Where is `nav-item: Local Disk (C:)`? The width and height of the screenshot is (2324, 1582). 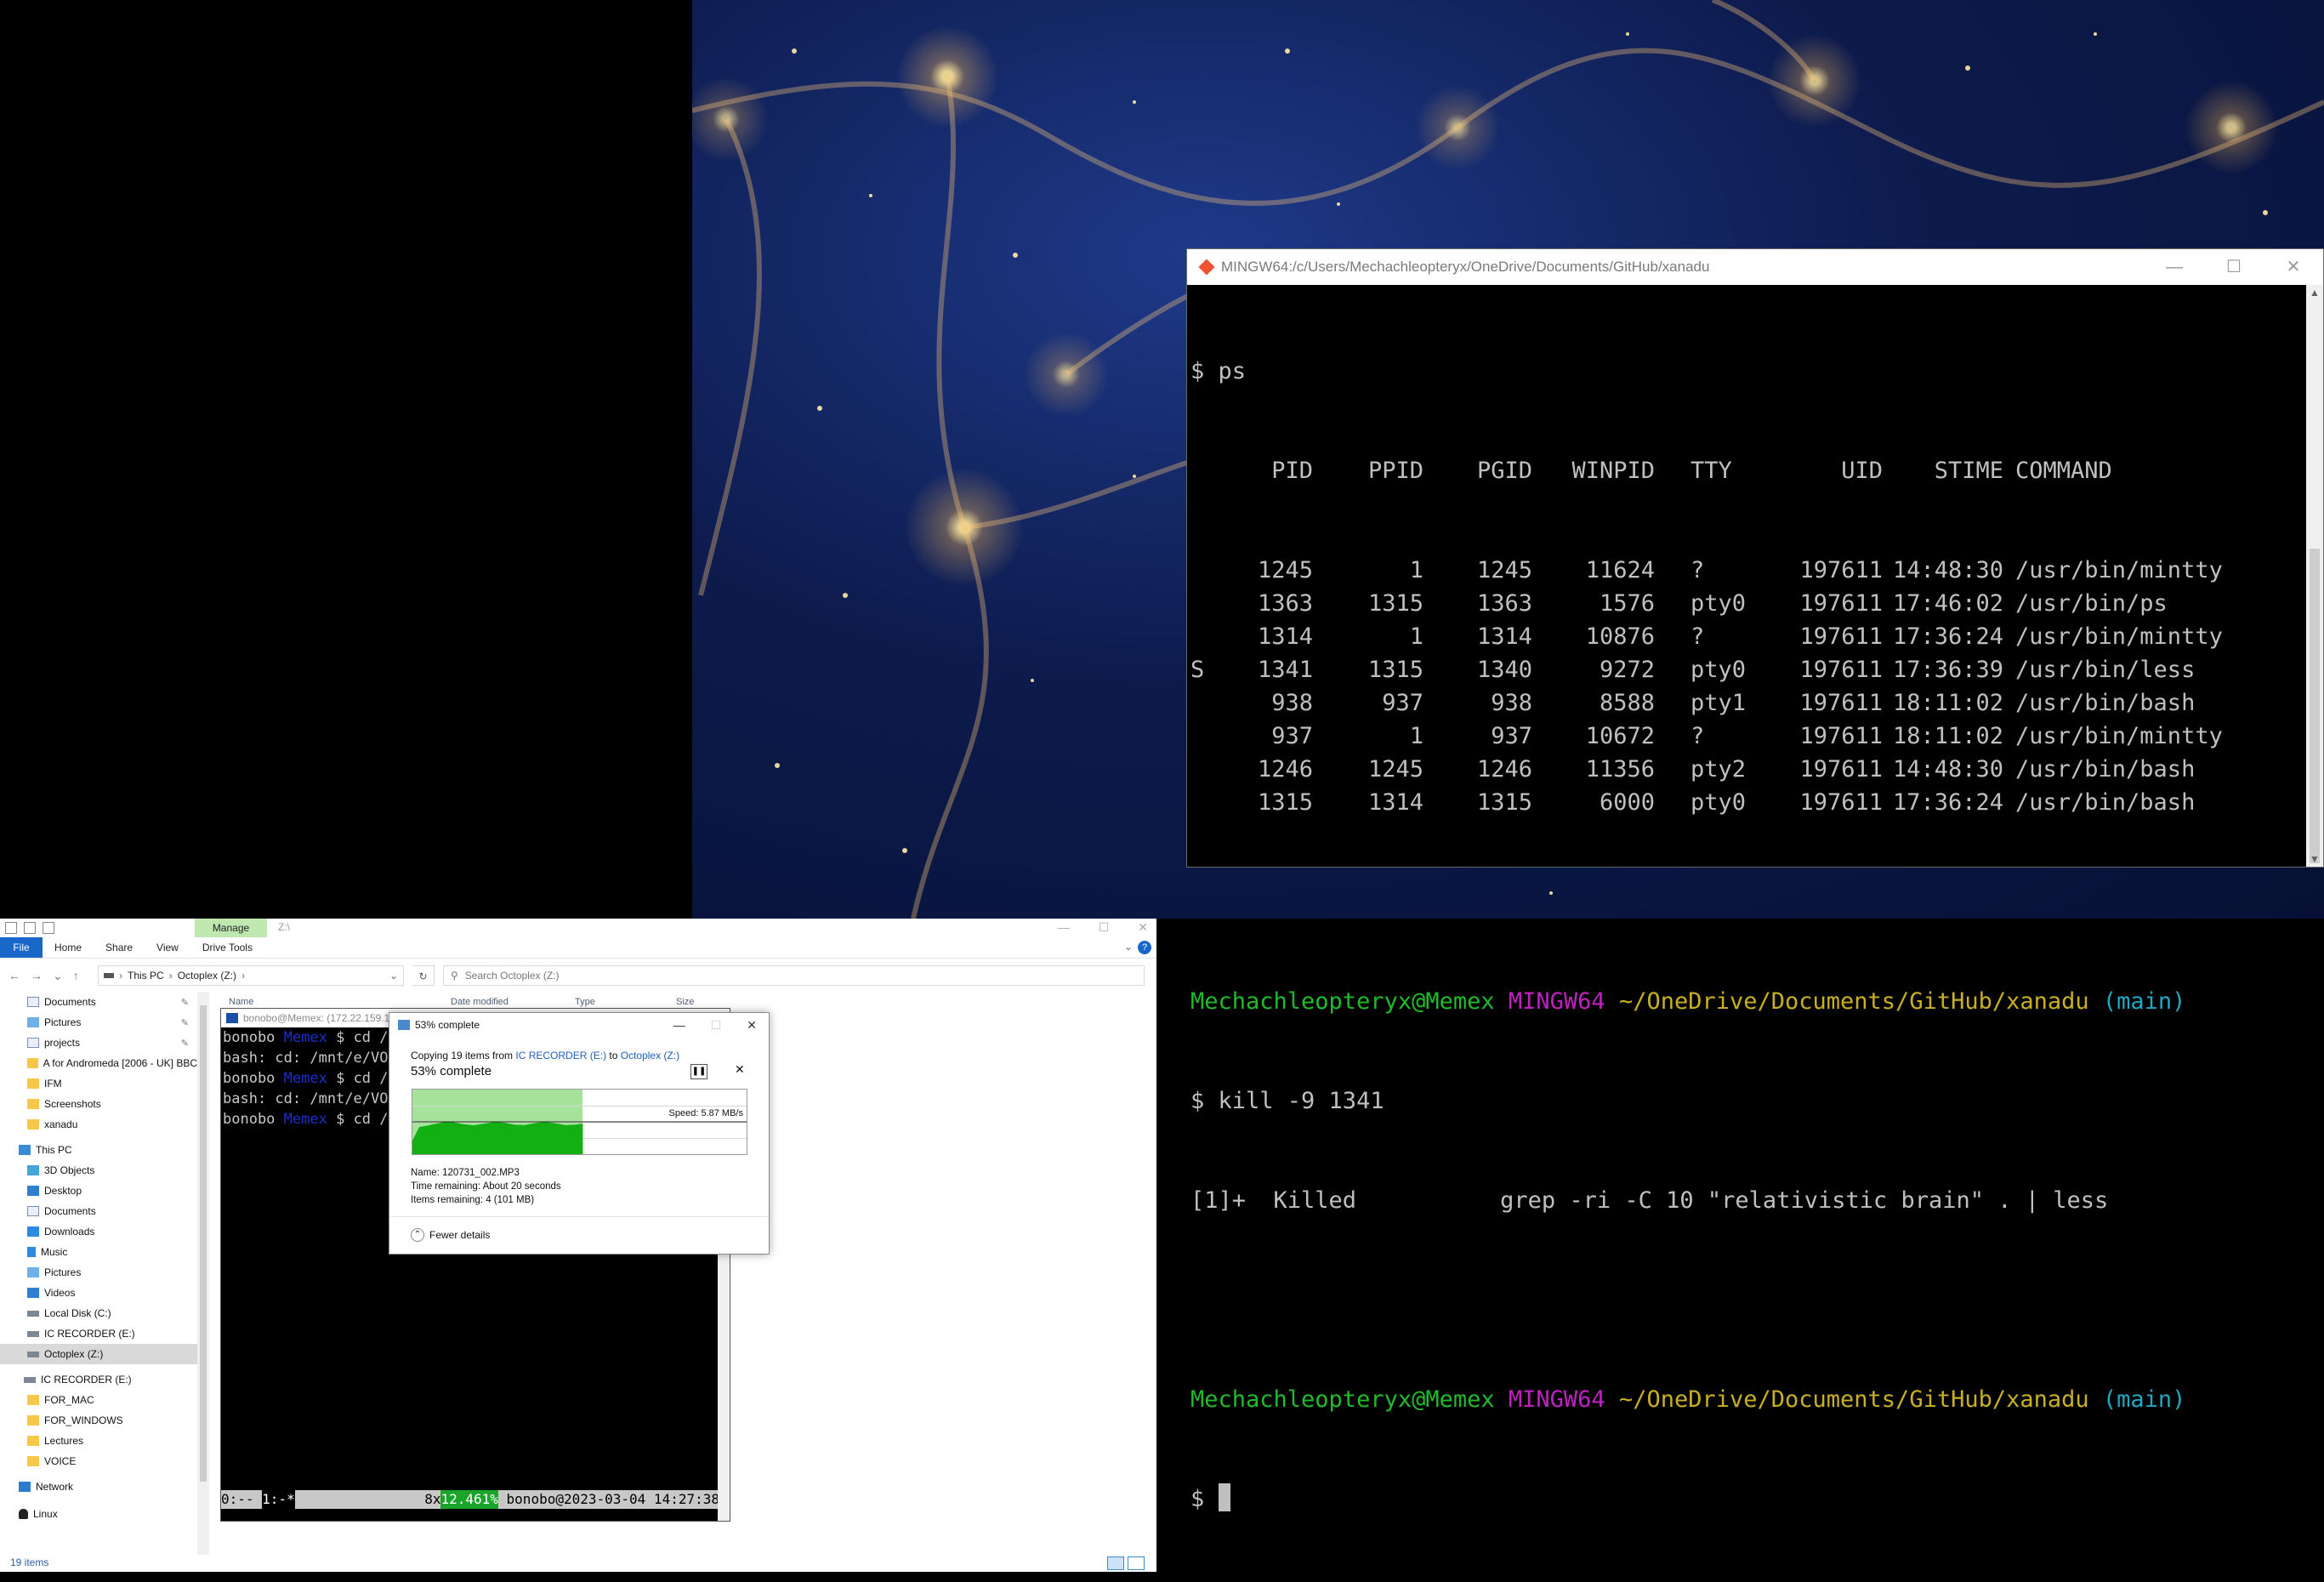
nav-item: Local Disk (C:) is located at coordinates (98, 1313).